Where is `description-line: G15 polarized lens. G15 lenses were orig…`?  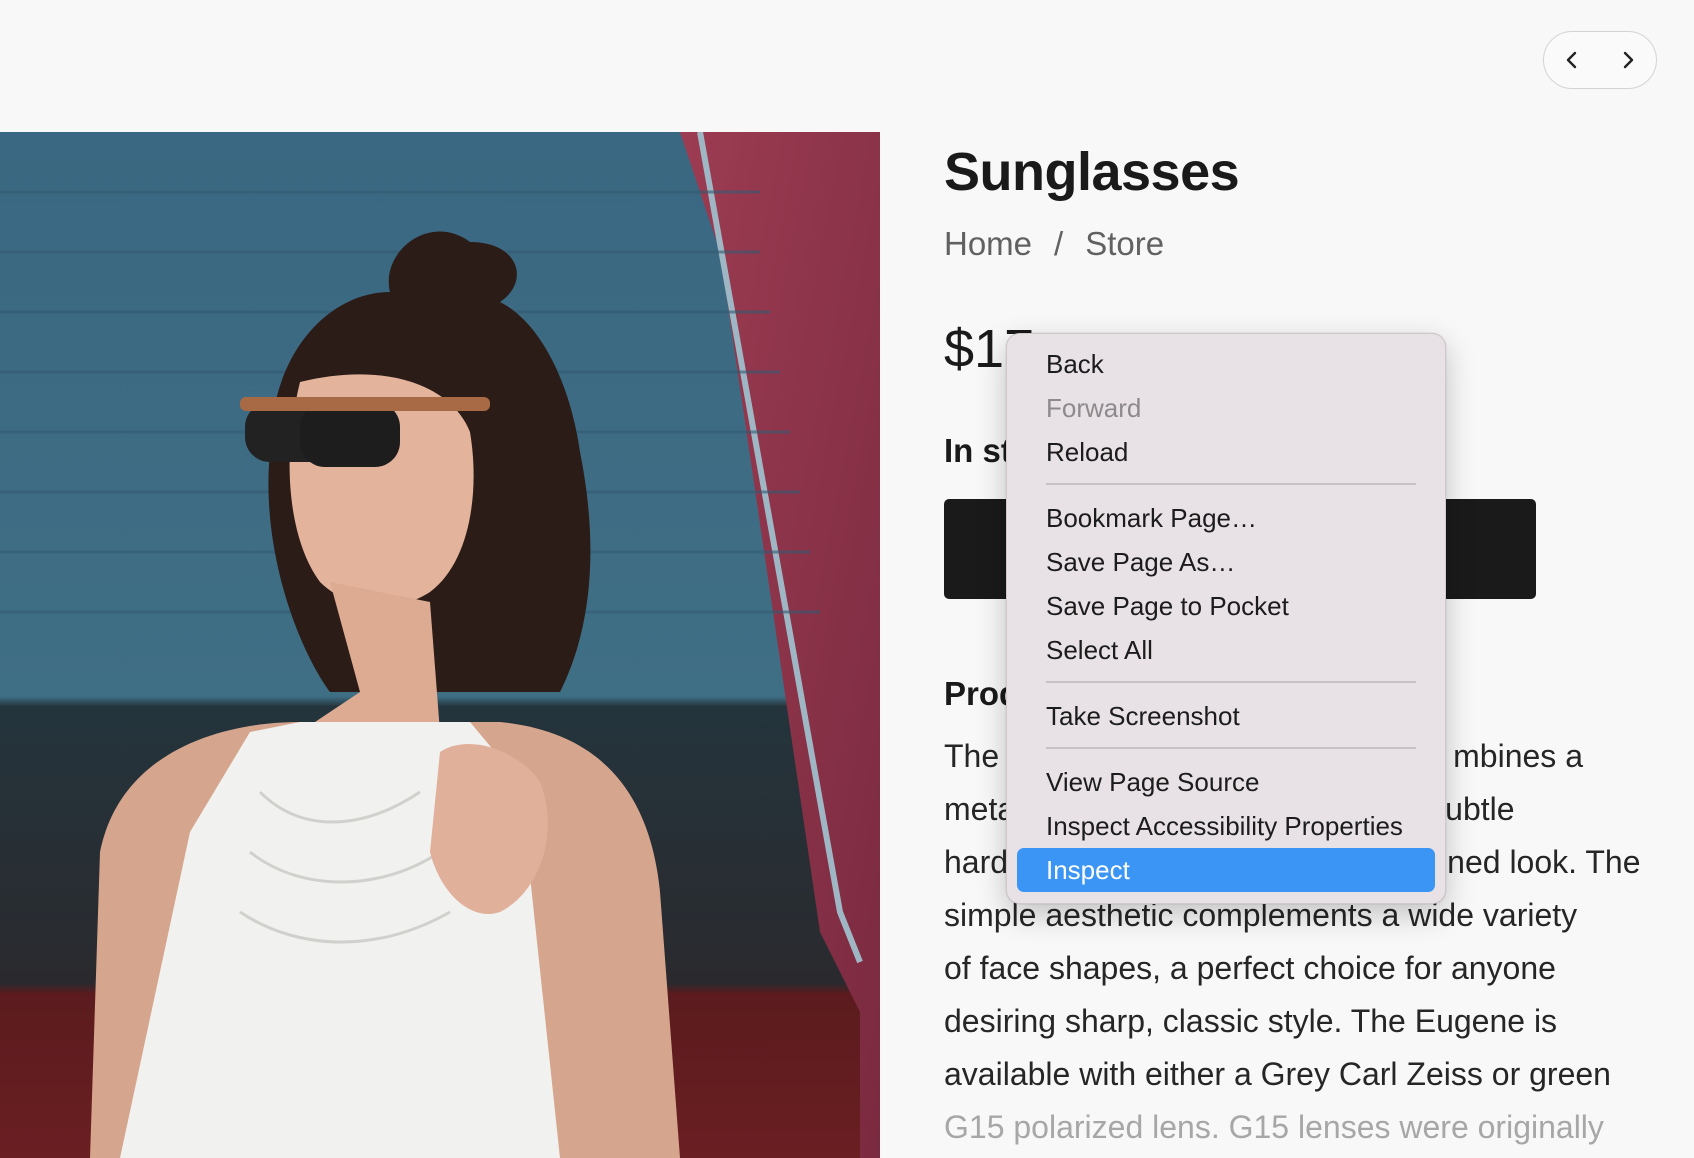 description-line: G15 polarized lens. G15 lenses were orig… is located at coordinates (1274, 1127).